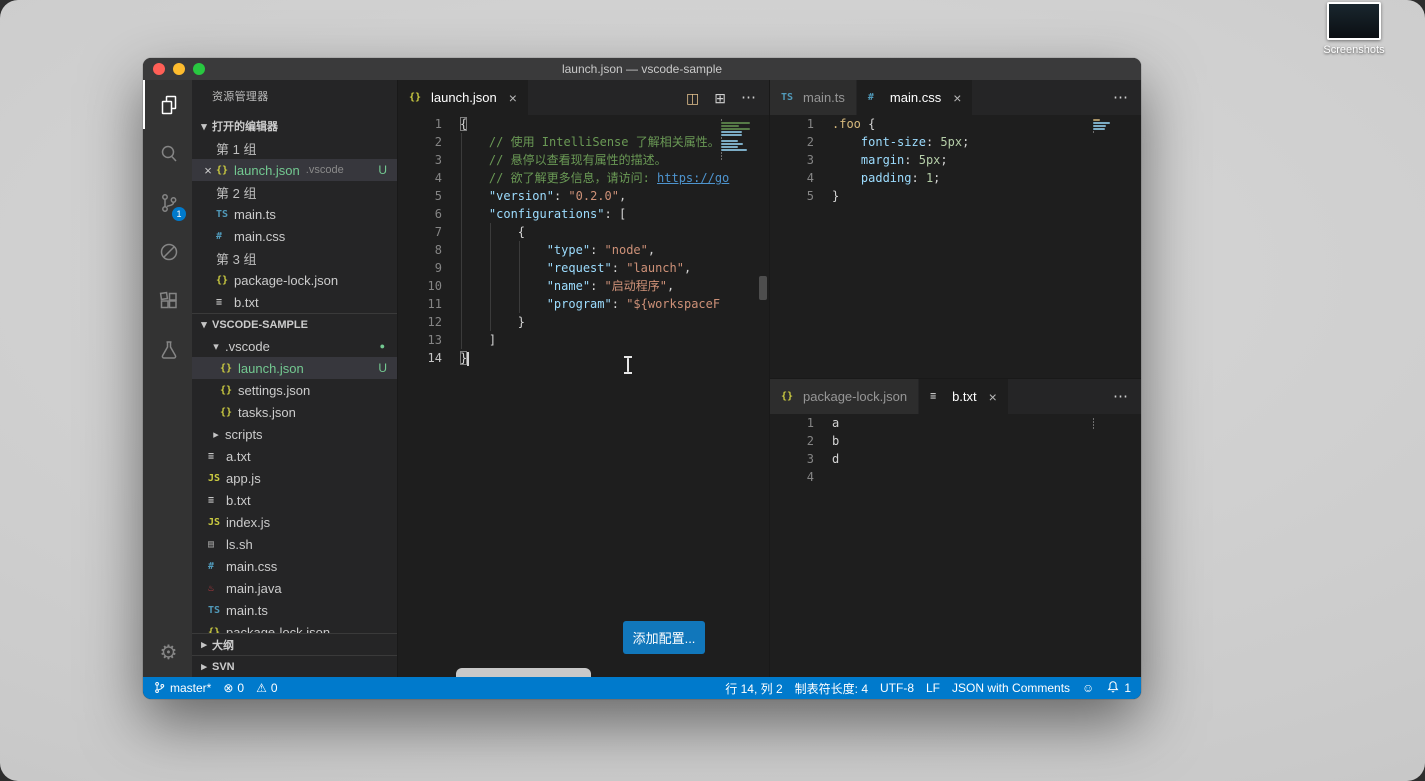 This screenshot has height=781, width=1425. What do you see at coordinates (294, 302) in the screenshot?
I see `open-editor-item-b-txt: ≡ b.txt` at bounding box center [294, 302].